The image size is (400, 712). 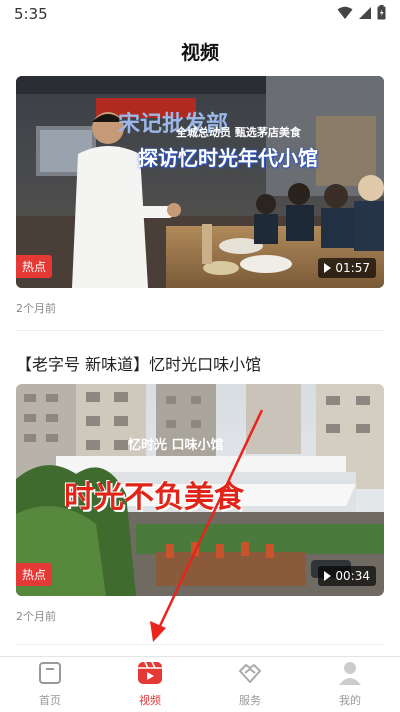 I want to click on restaurant-sign: 忆时光 口味小馆, so click(x=176, y=445).